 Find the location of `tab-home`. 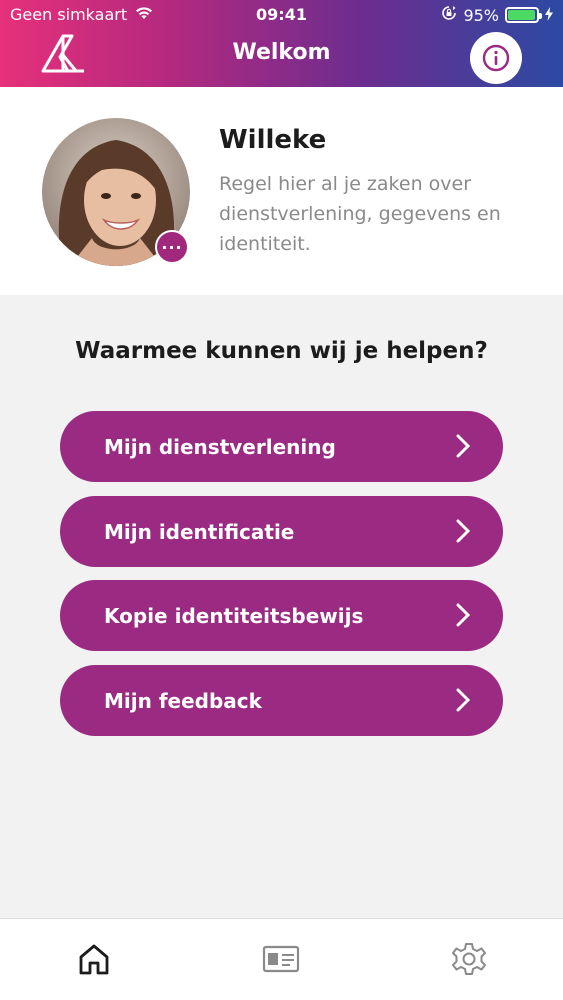

tab-home is located at coordinates (94, 959).